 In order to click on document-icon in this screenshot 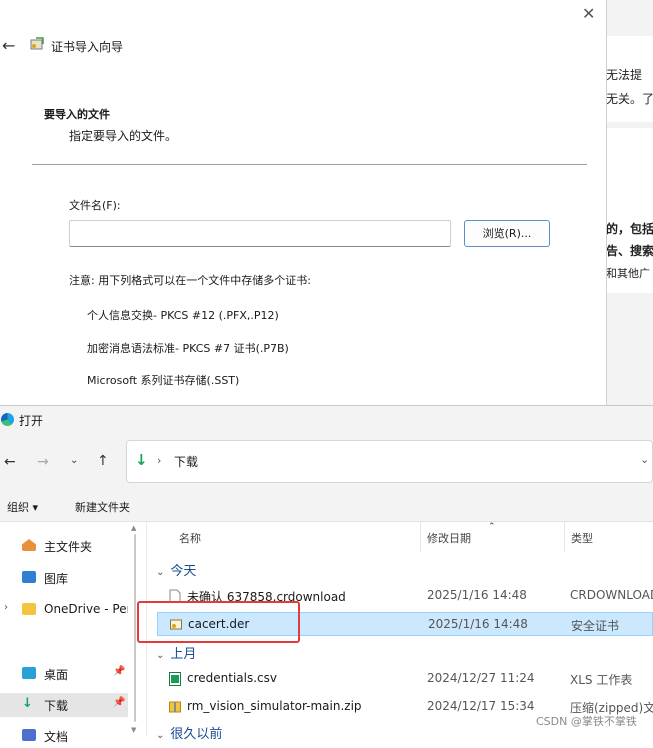, I will do `click(29, 735)`.